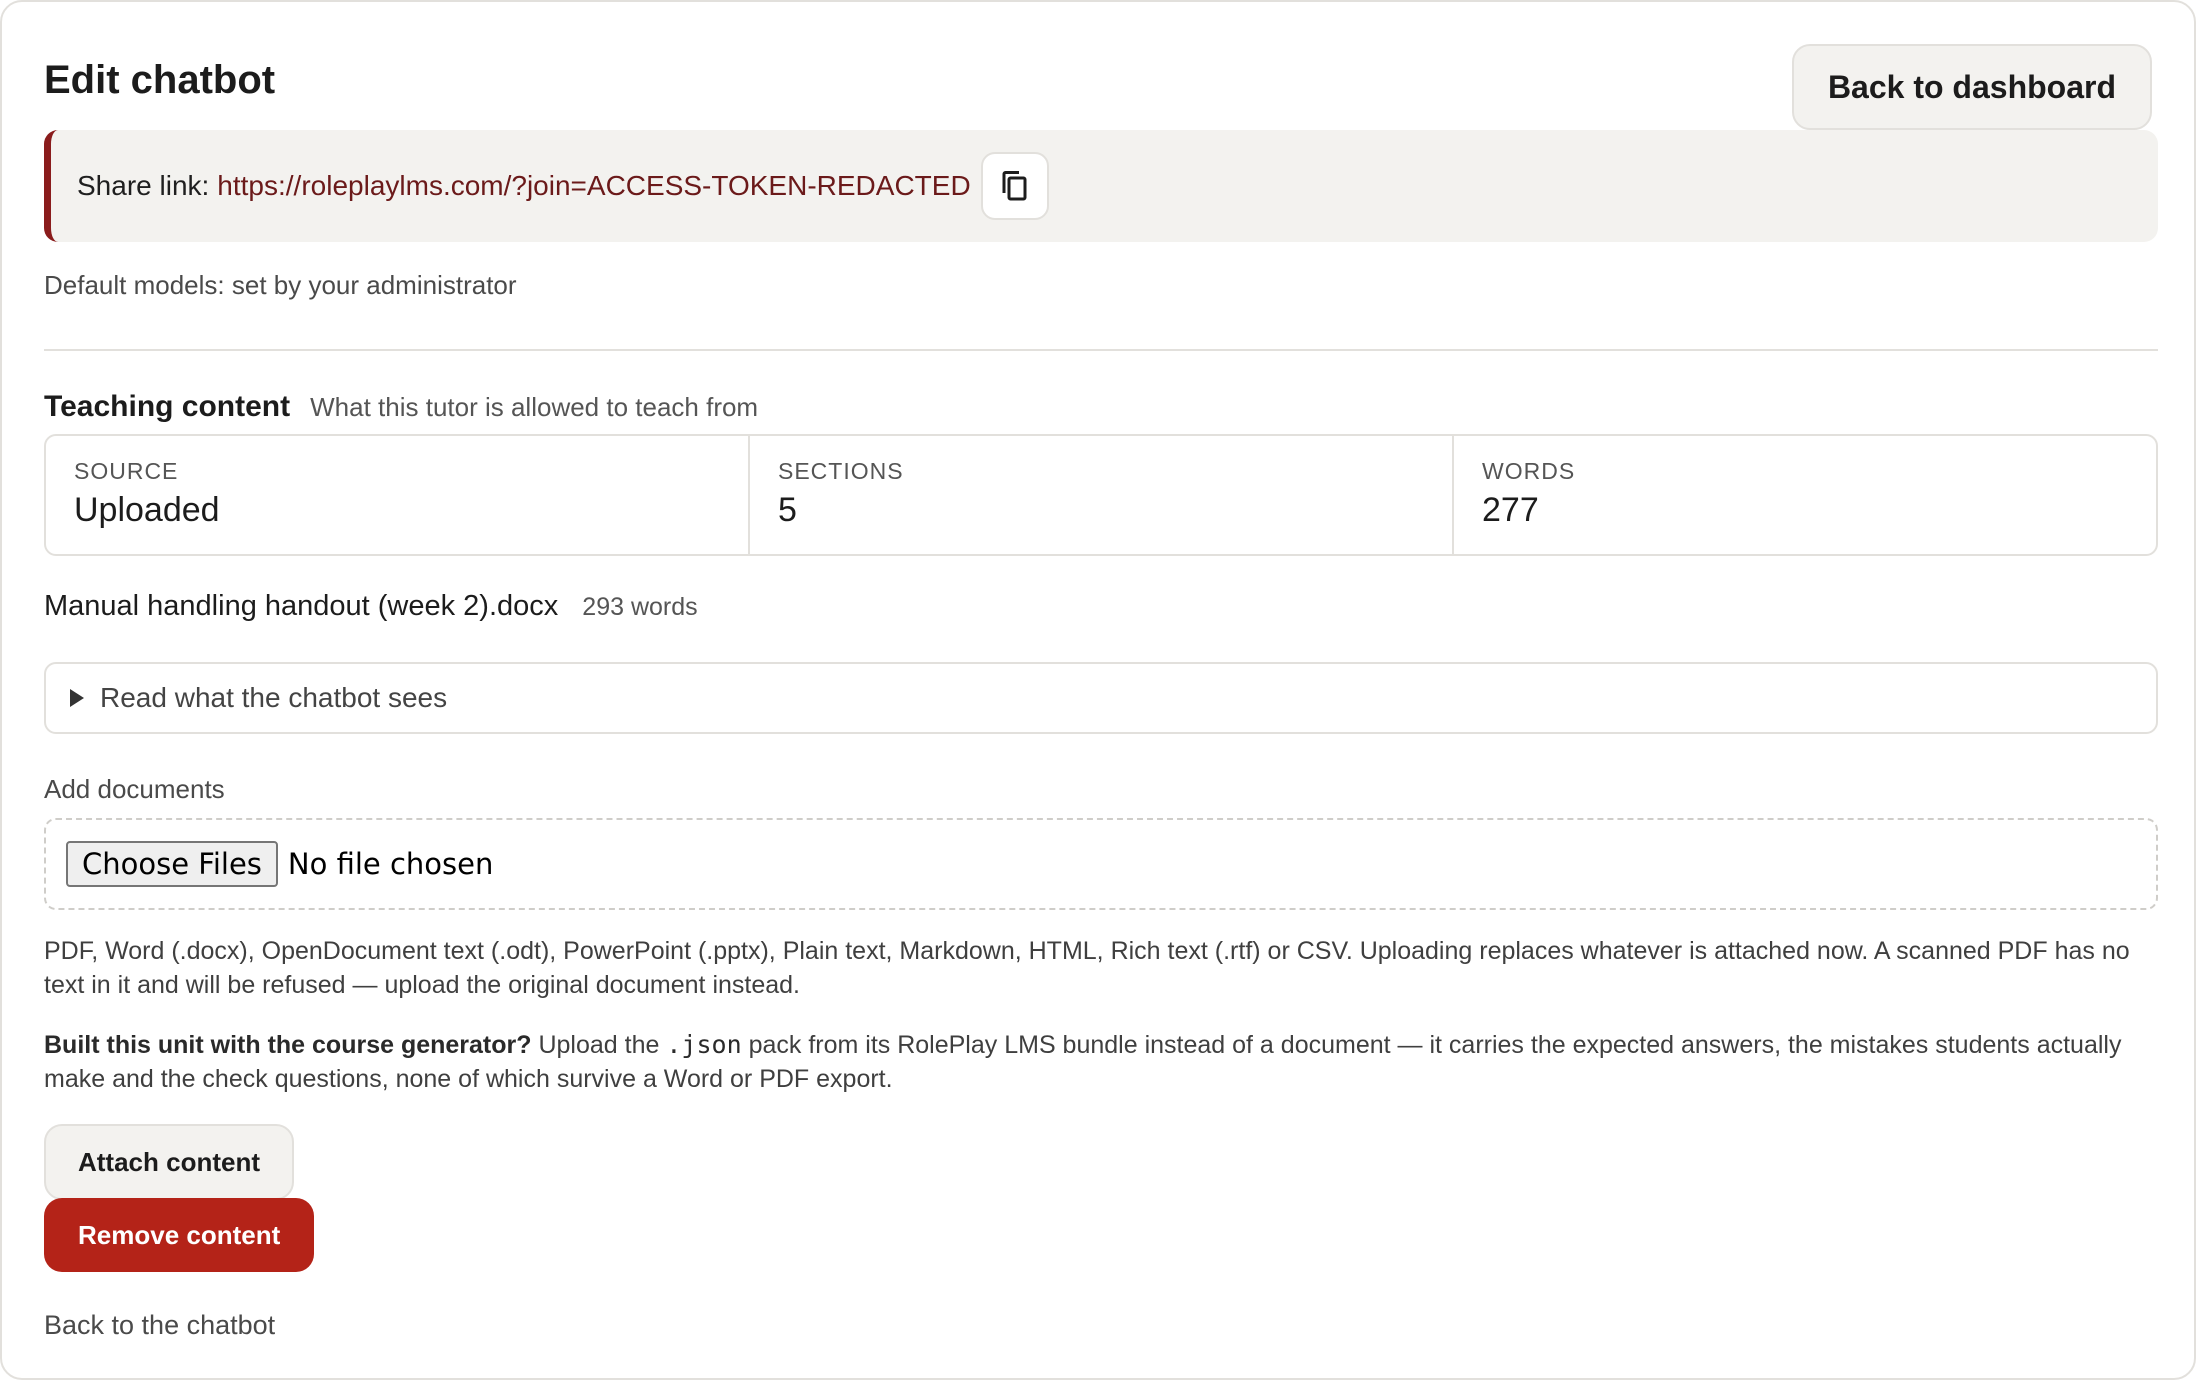  What do you see at coordinates (1101, 698) in the screenshot?
I see `read-chatbot-content-disclosure: Read what the chatbot sees` at bounding box center [1101, 698].